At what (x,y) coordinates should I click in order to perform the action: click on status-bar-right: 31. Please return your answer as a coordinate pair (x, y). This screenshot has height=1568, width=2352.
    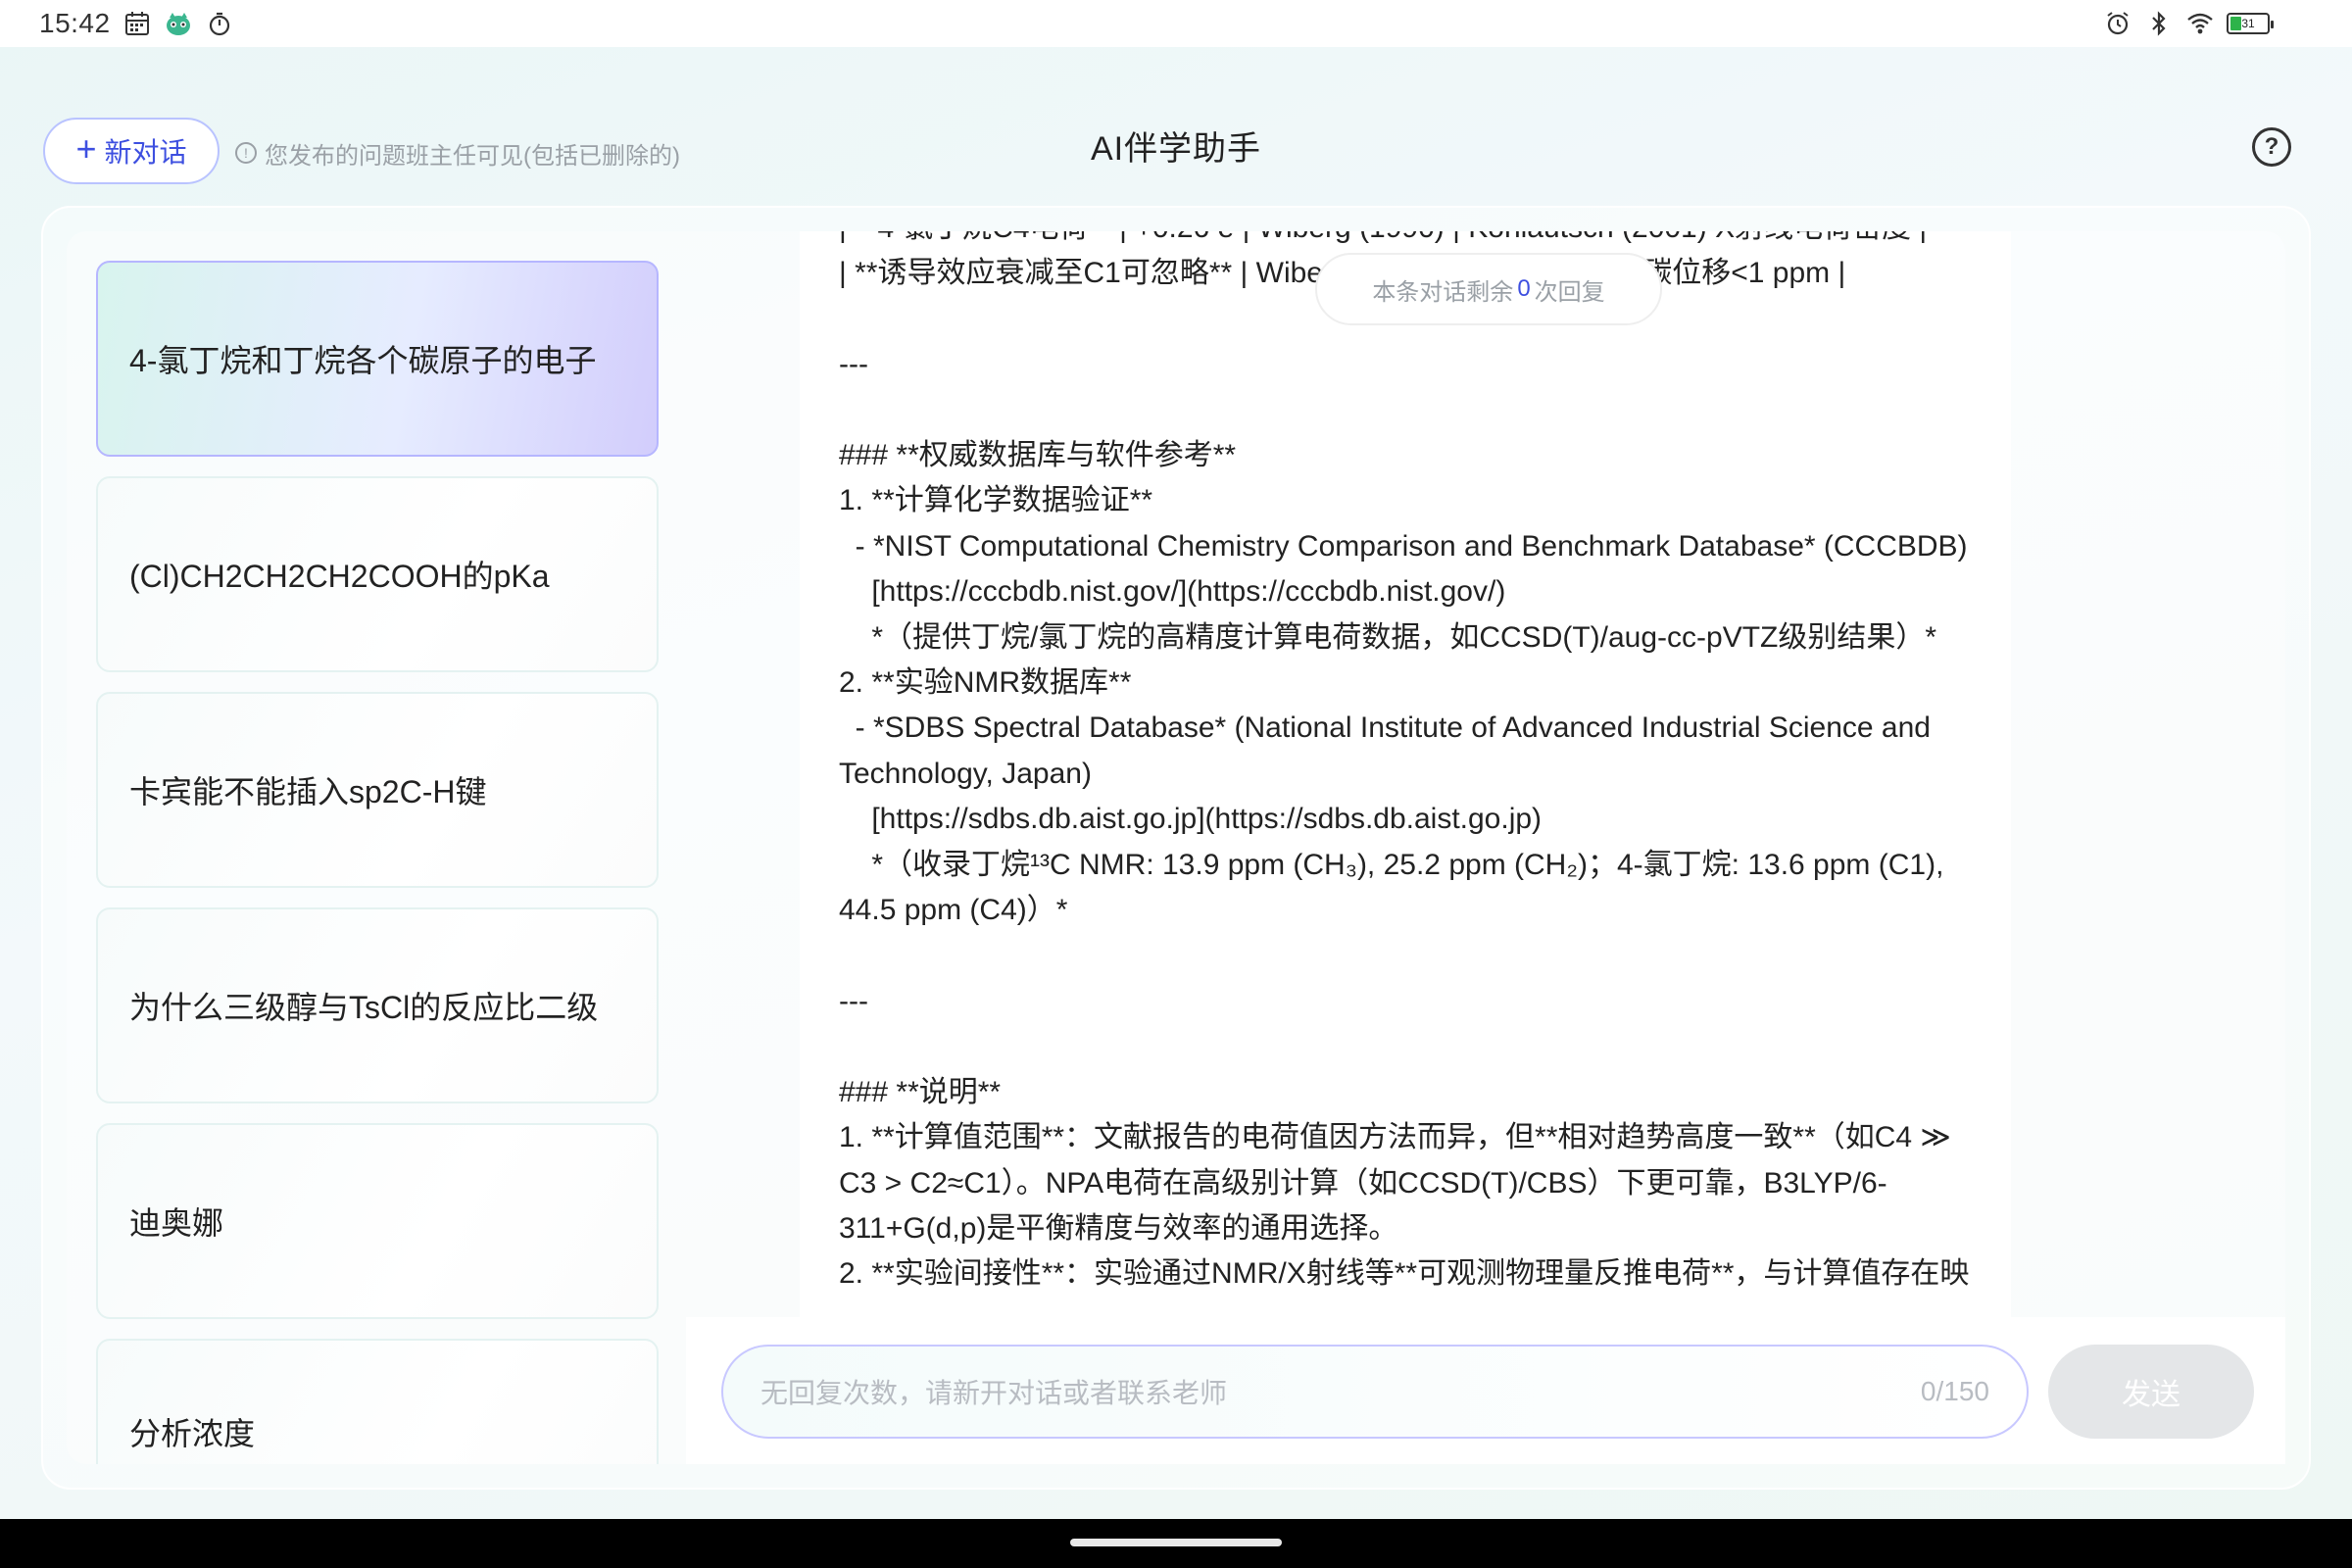
    Looking at the image, I should click on (2188, 23).